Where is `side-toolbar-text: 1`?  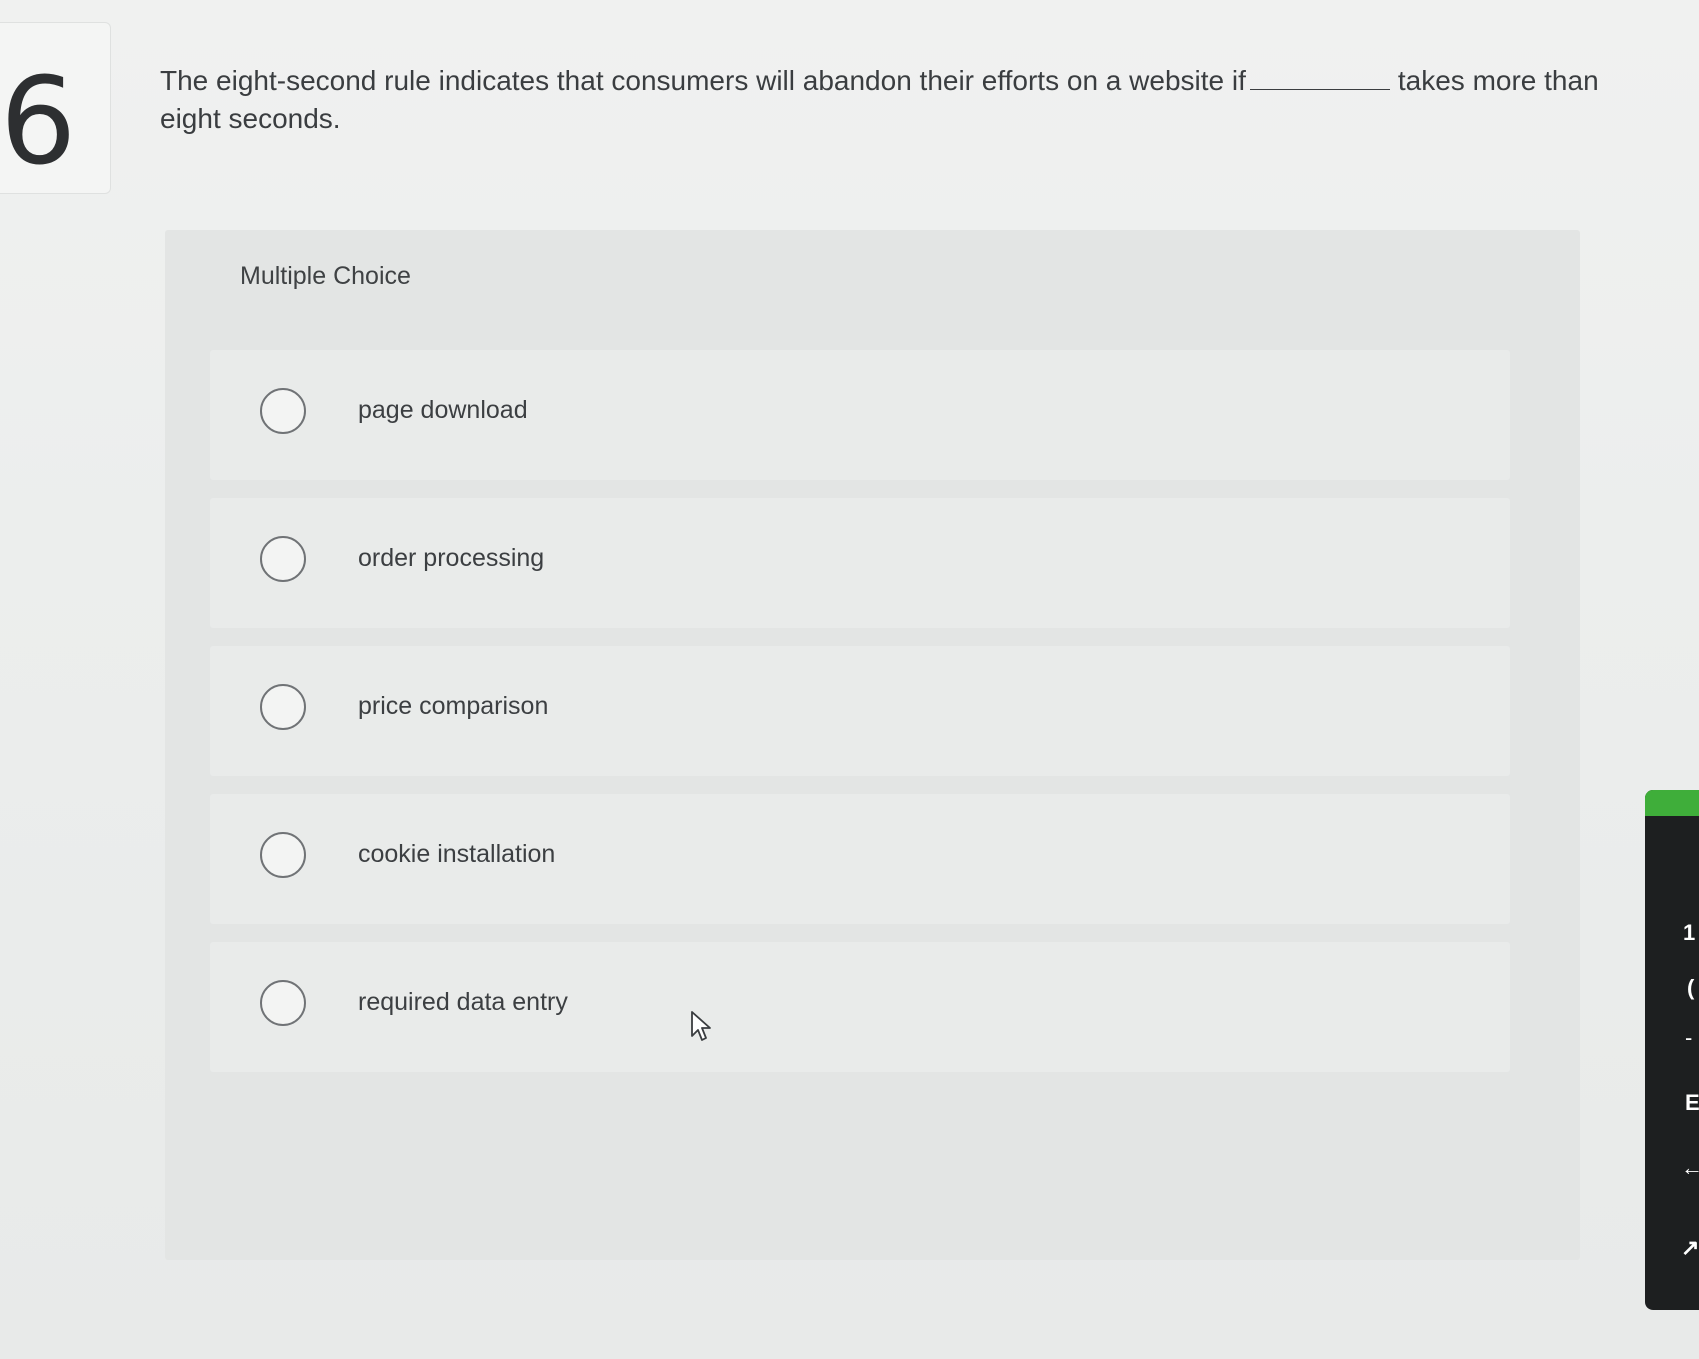 side-toolbar-text: 1 is located at coordinates (1689, 932).